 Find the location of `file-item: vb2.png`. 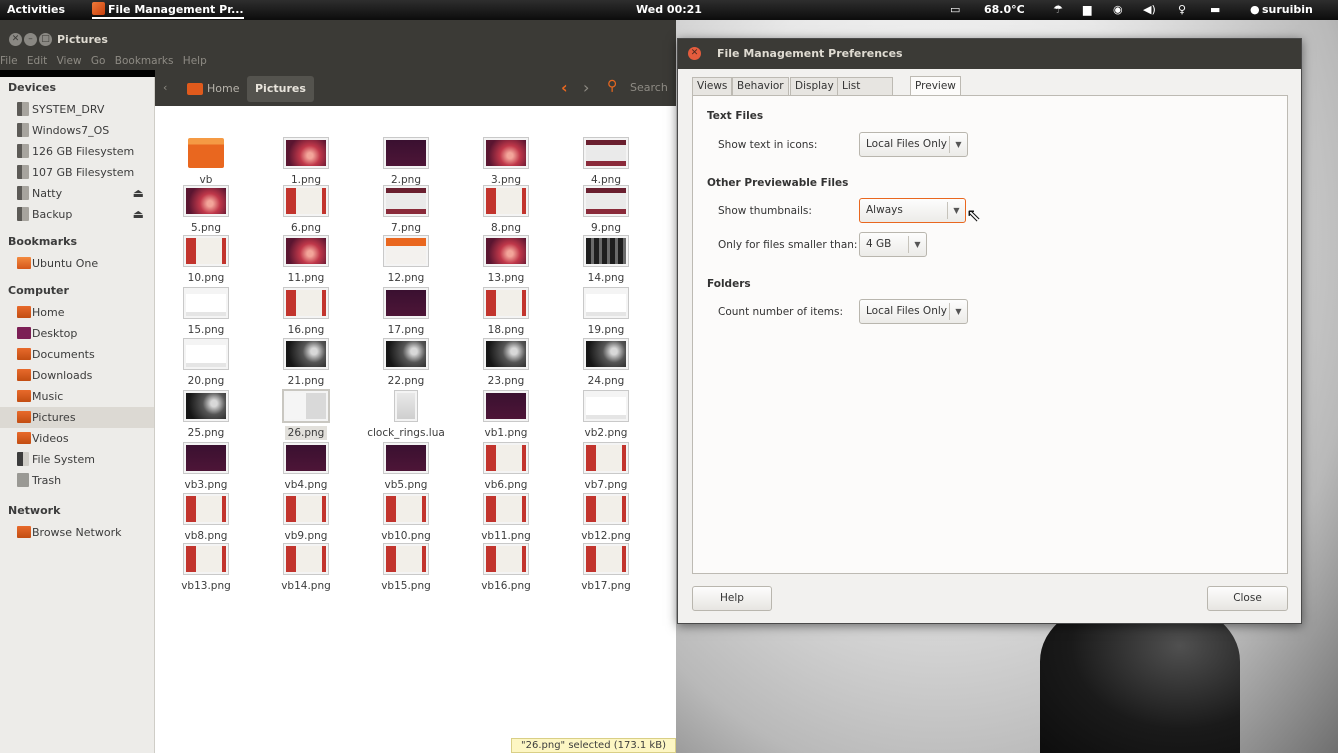

file-item: vb2.png is located at coordinates (606, 415).